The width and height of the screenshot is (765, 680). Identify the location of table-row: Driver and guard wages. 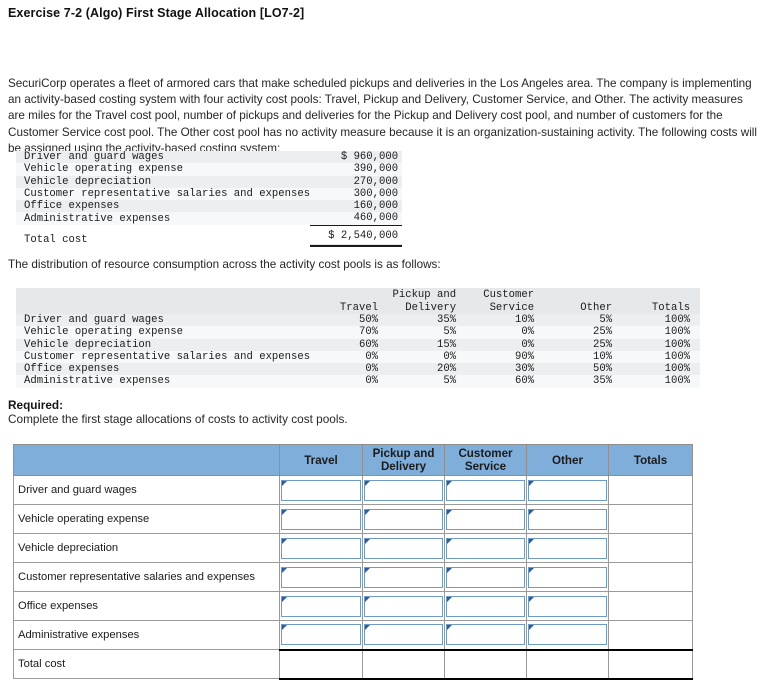
(353, 490).